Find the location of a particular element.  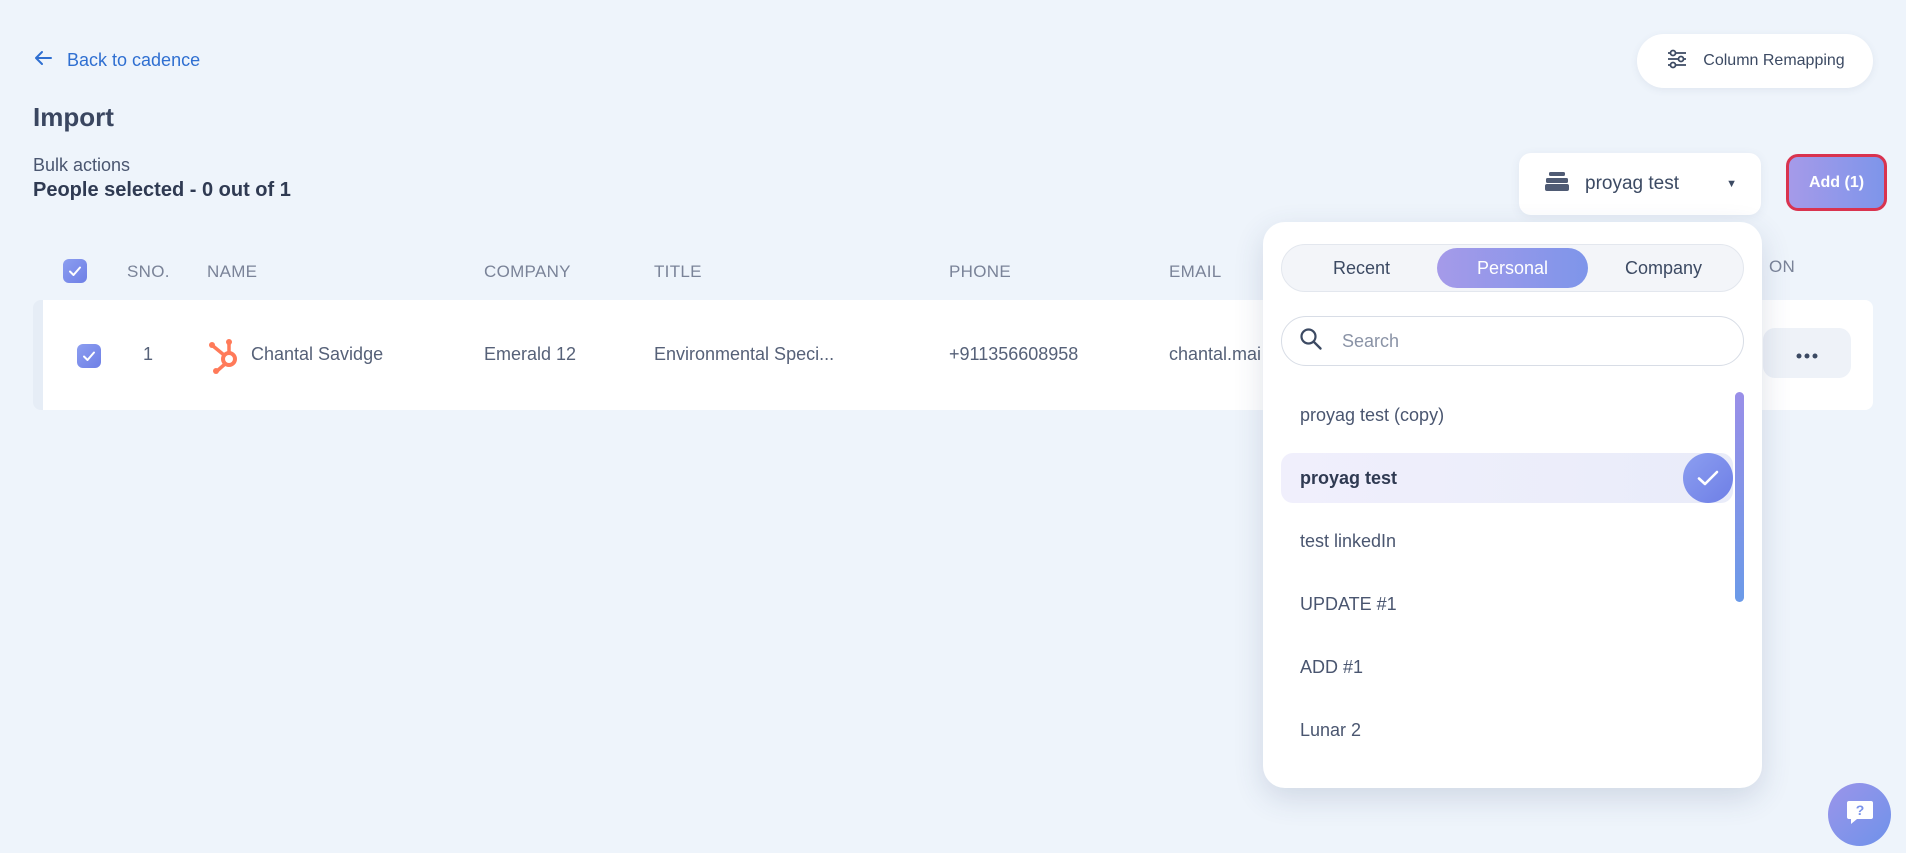

column-header-company: COMPANY is located at coordinates (527, 271).